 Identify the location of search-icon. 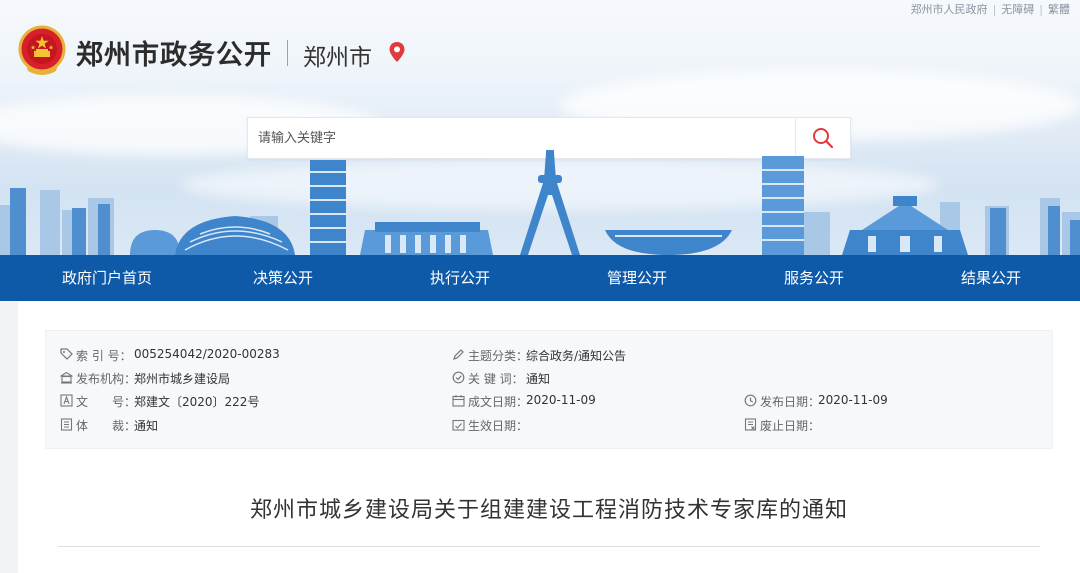
(823, 138).